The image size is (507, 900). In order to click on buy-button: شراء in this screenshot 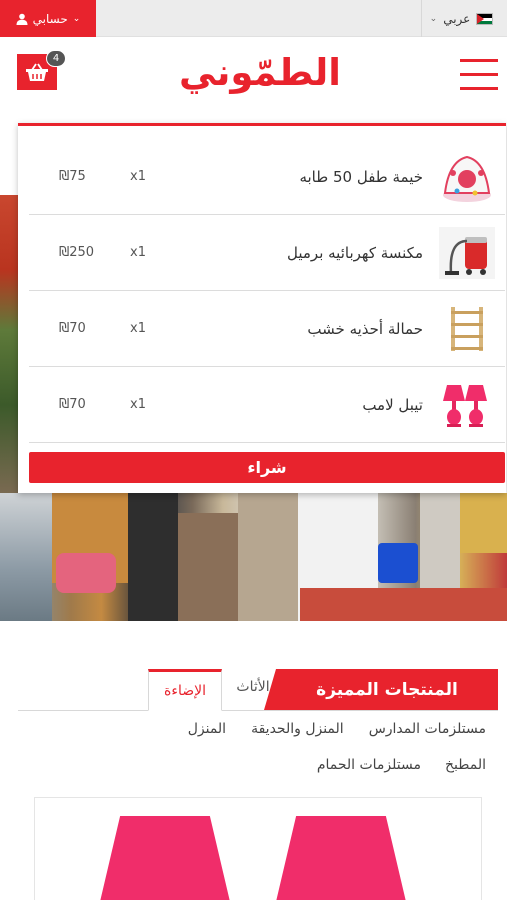, I will do `click(267, 467)`.